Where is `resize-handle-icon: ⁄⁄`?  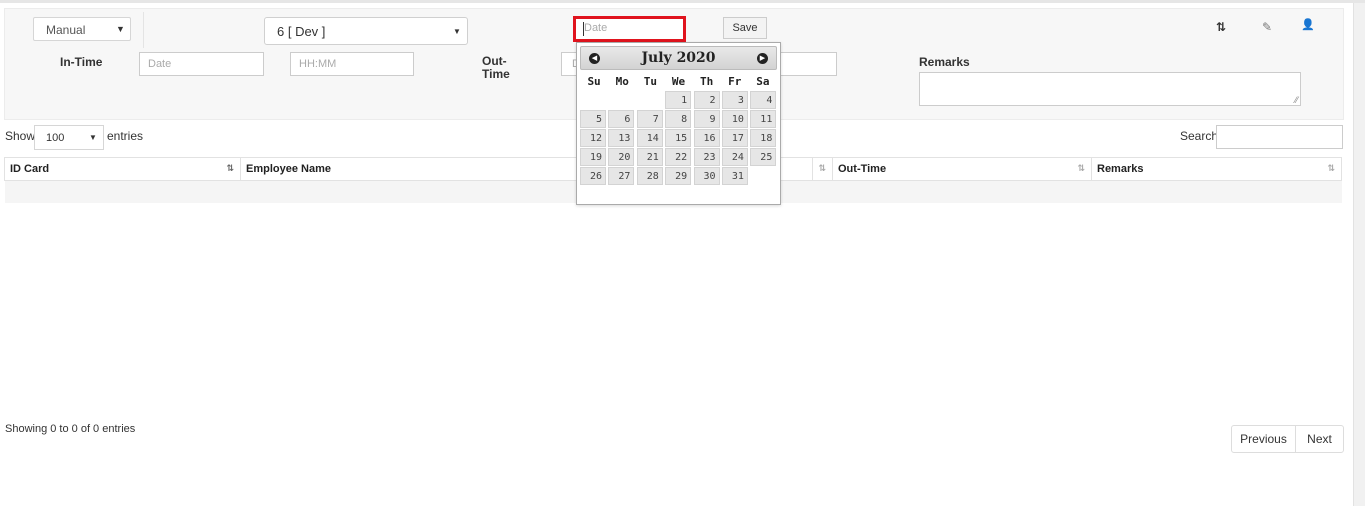 resize-handle-icon: ⁄⁄ is located at coordinates (1296, 100).